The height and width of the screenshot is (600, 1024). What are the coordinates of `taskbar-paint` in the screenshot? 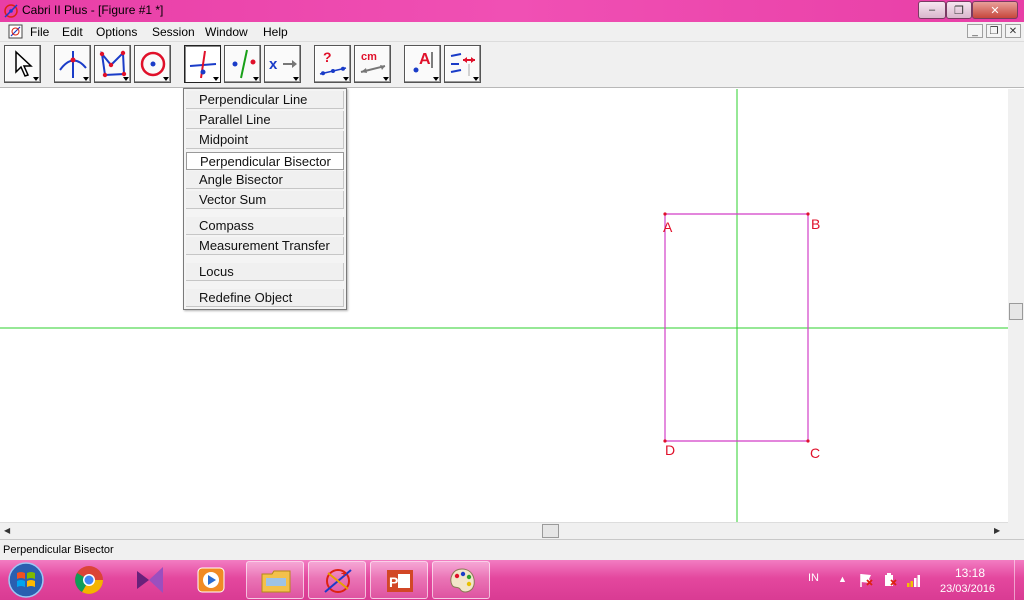 It's located at (461, 580).